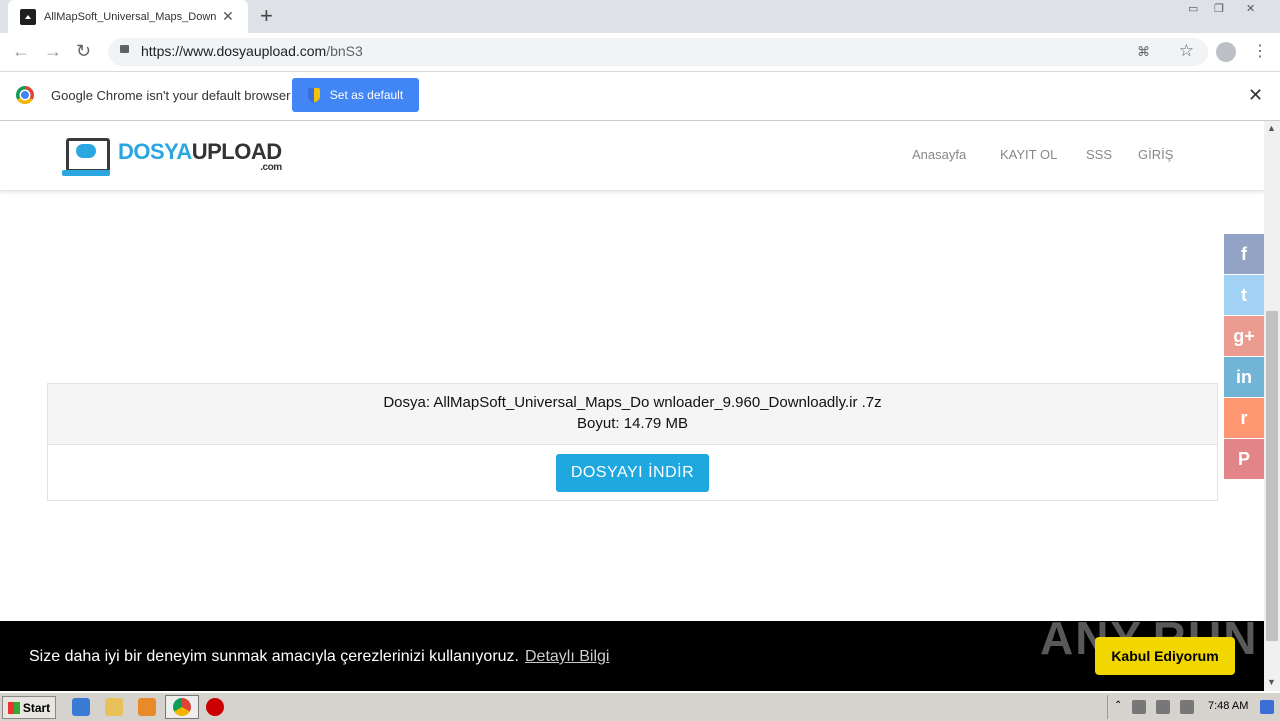 The width and height of the screenshot is (1280, 721). Describe the element at coordinates (1228, 706) in the screenshot. I see `taskbar-clock: 7:48 AM` at that location.